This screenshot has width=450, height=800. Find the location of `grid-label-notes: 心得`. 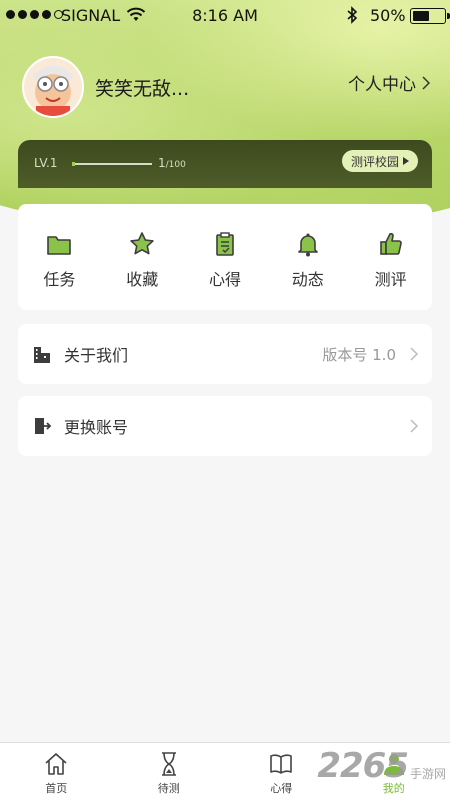

grid-label-notes: 心得 is located at coordinates (224, 279).